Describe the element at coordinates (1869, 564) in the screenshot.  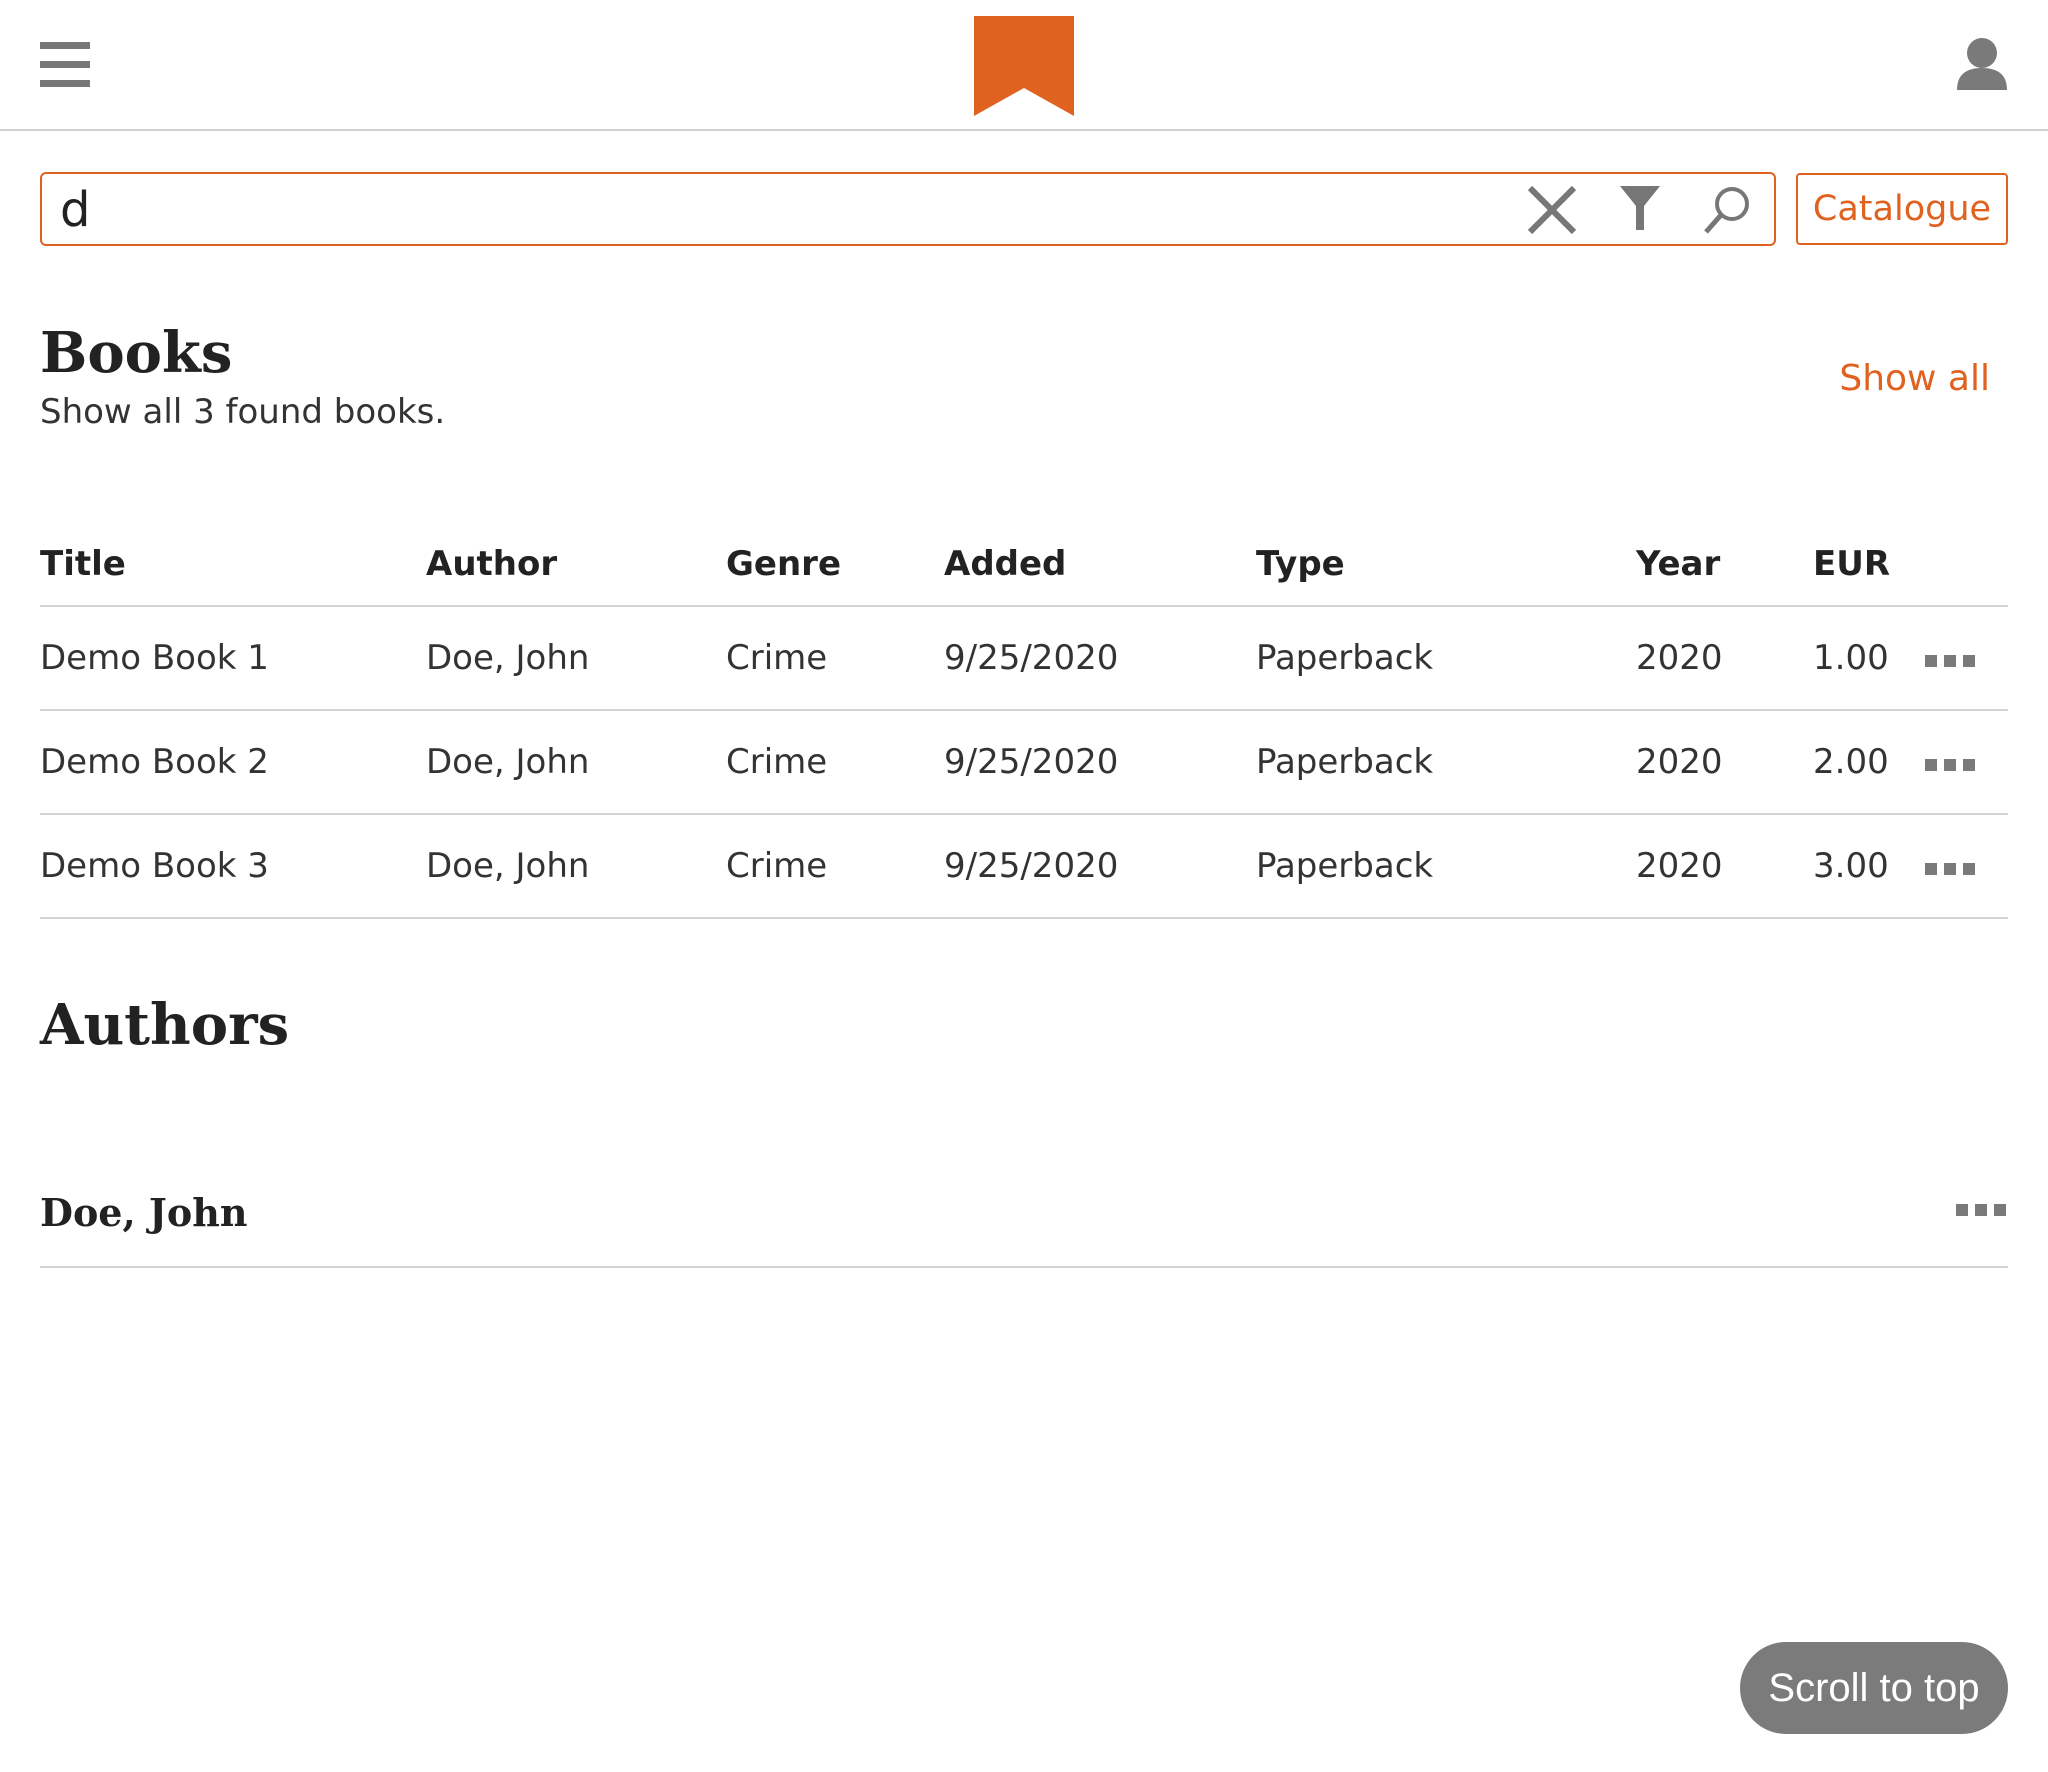
I see `column-header-eur: EUR` at that location.